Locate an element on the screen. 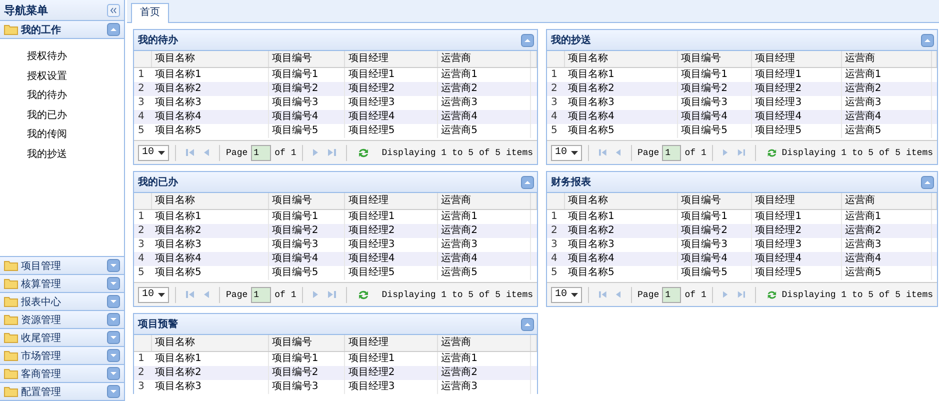  table-cell: 项目编号4 is located at coordinates (307, 117).